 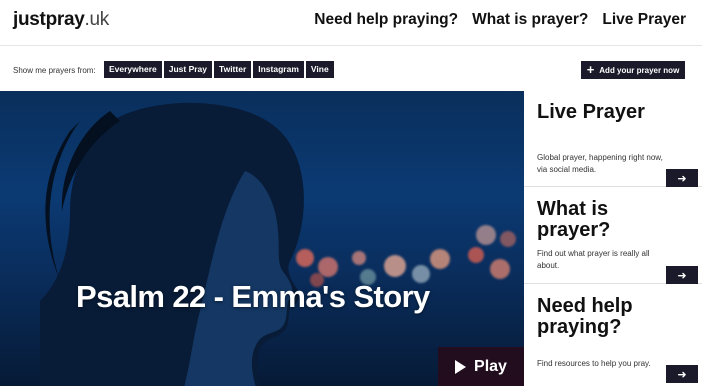 I want to click on card-title: Live Prayer, so click(x=591, y=112).